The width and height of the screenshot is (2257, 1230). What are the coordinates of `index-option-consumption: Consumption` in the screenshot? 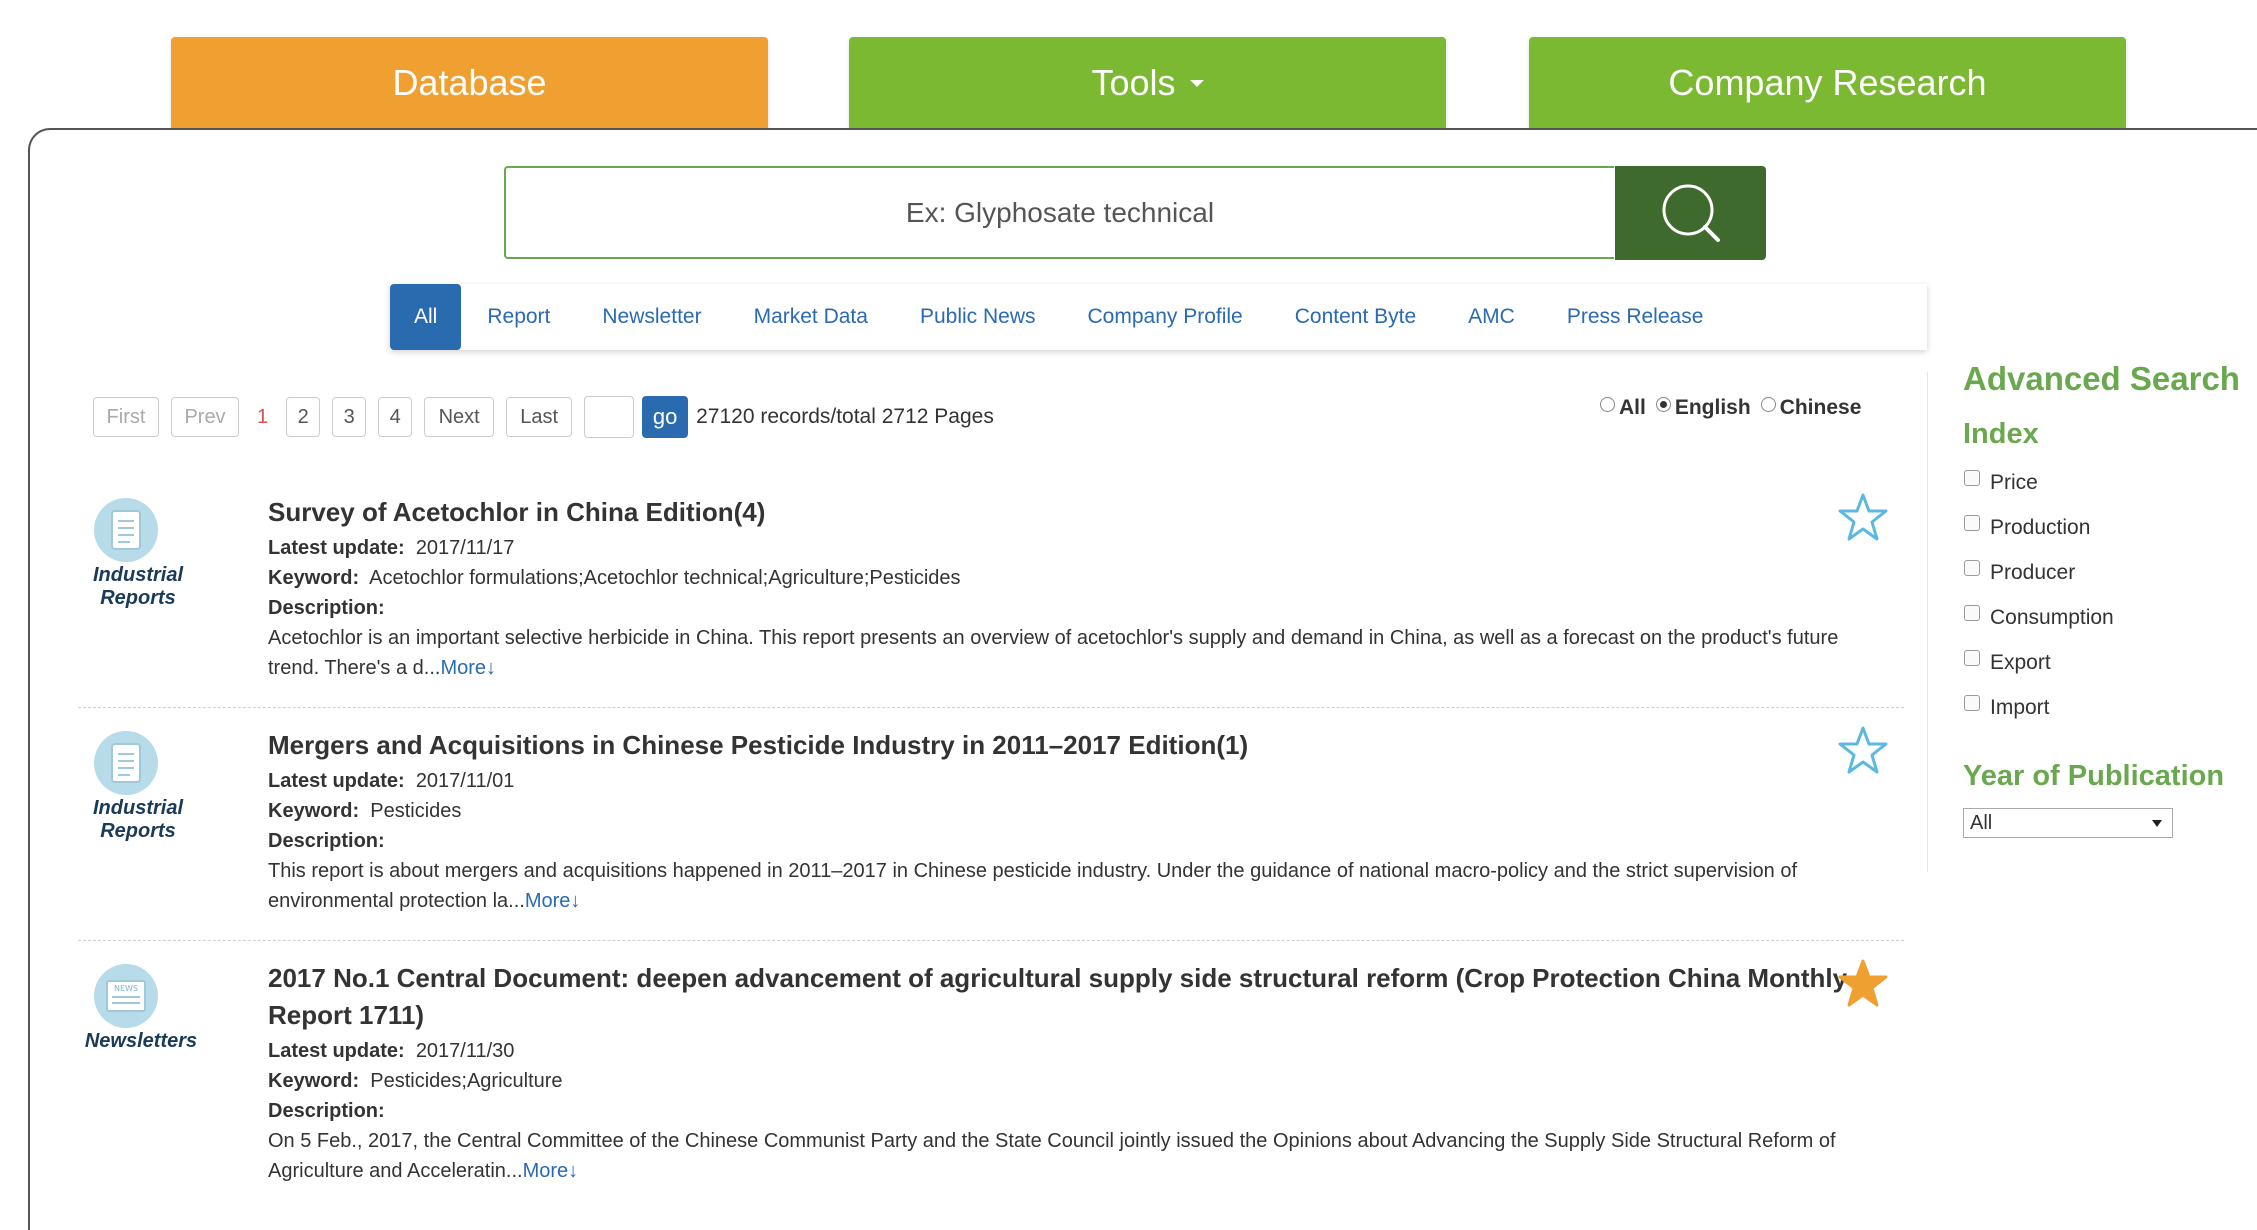 It's located at (2039, 617).